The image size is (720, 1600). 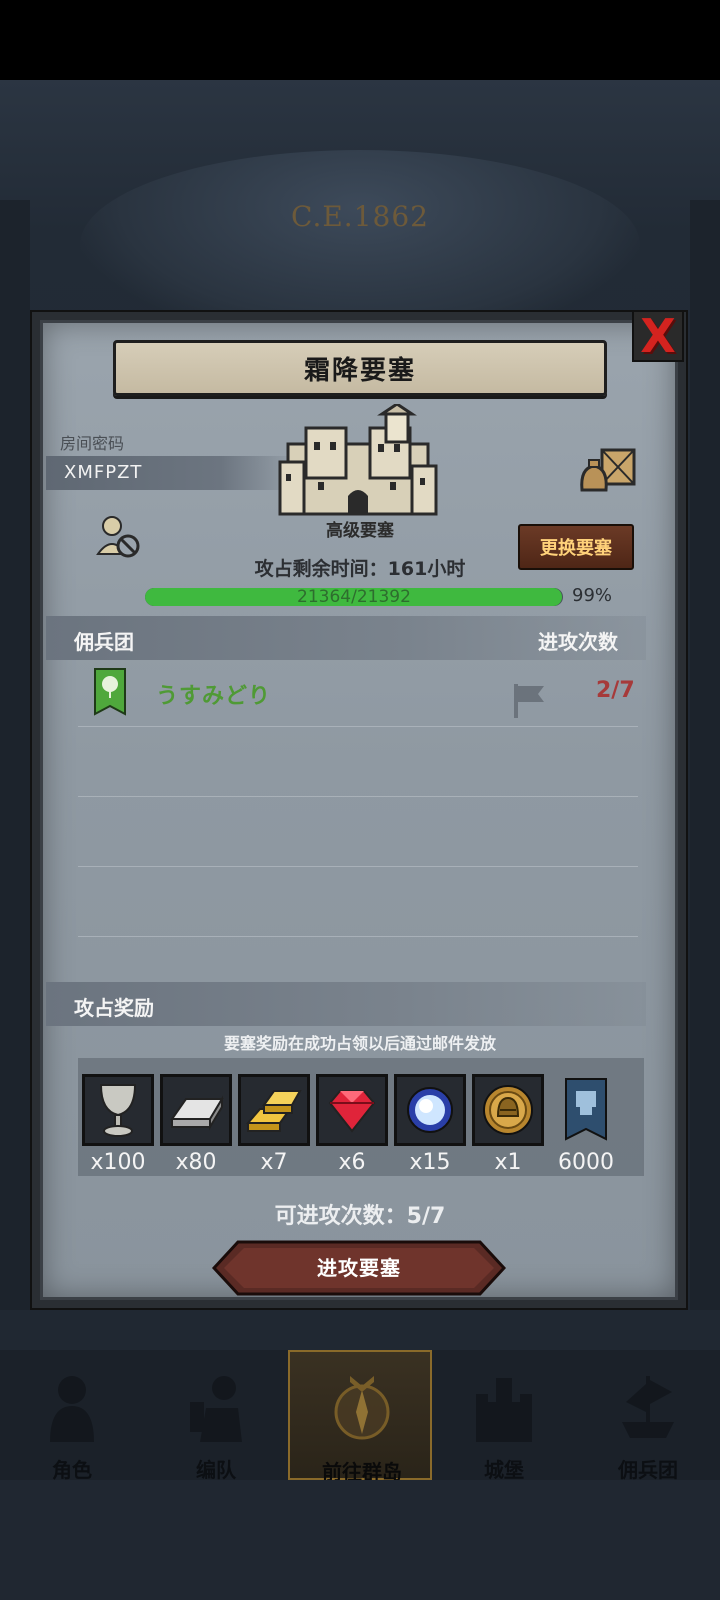 I want to click on blocked-user-icon, so click(x=119, y=537).